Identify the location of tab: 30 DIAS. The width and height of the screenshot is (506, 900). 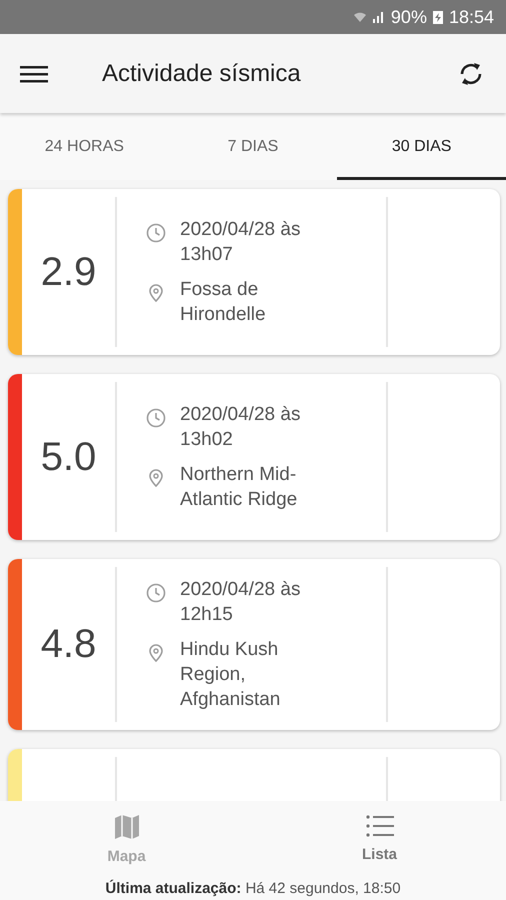
(421, 146).